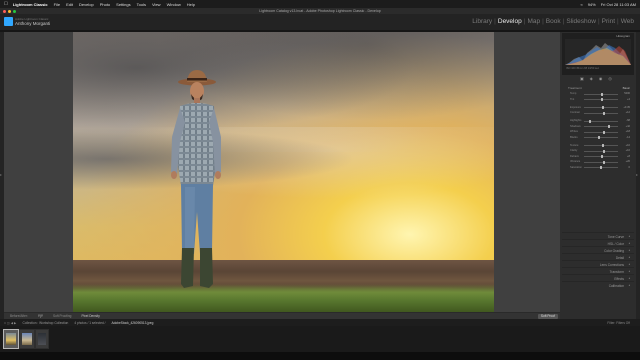 This screenshot has width=640, height=360. What do you see at coordinates (191, 4) in the screenshot?
I see `menu-help: Help` at bounding box center [191, 4].